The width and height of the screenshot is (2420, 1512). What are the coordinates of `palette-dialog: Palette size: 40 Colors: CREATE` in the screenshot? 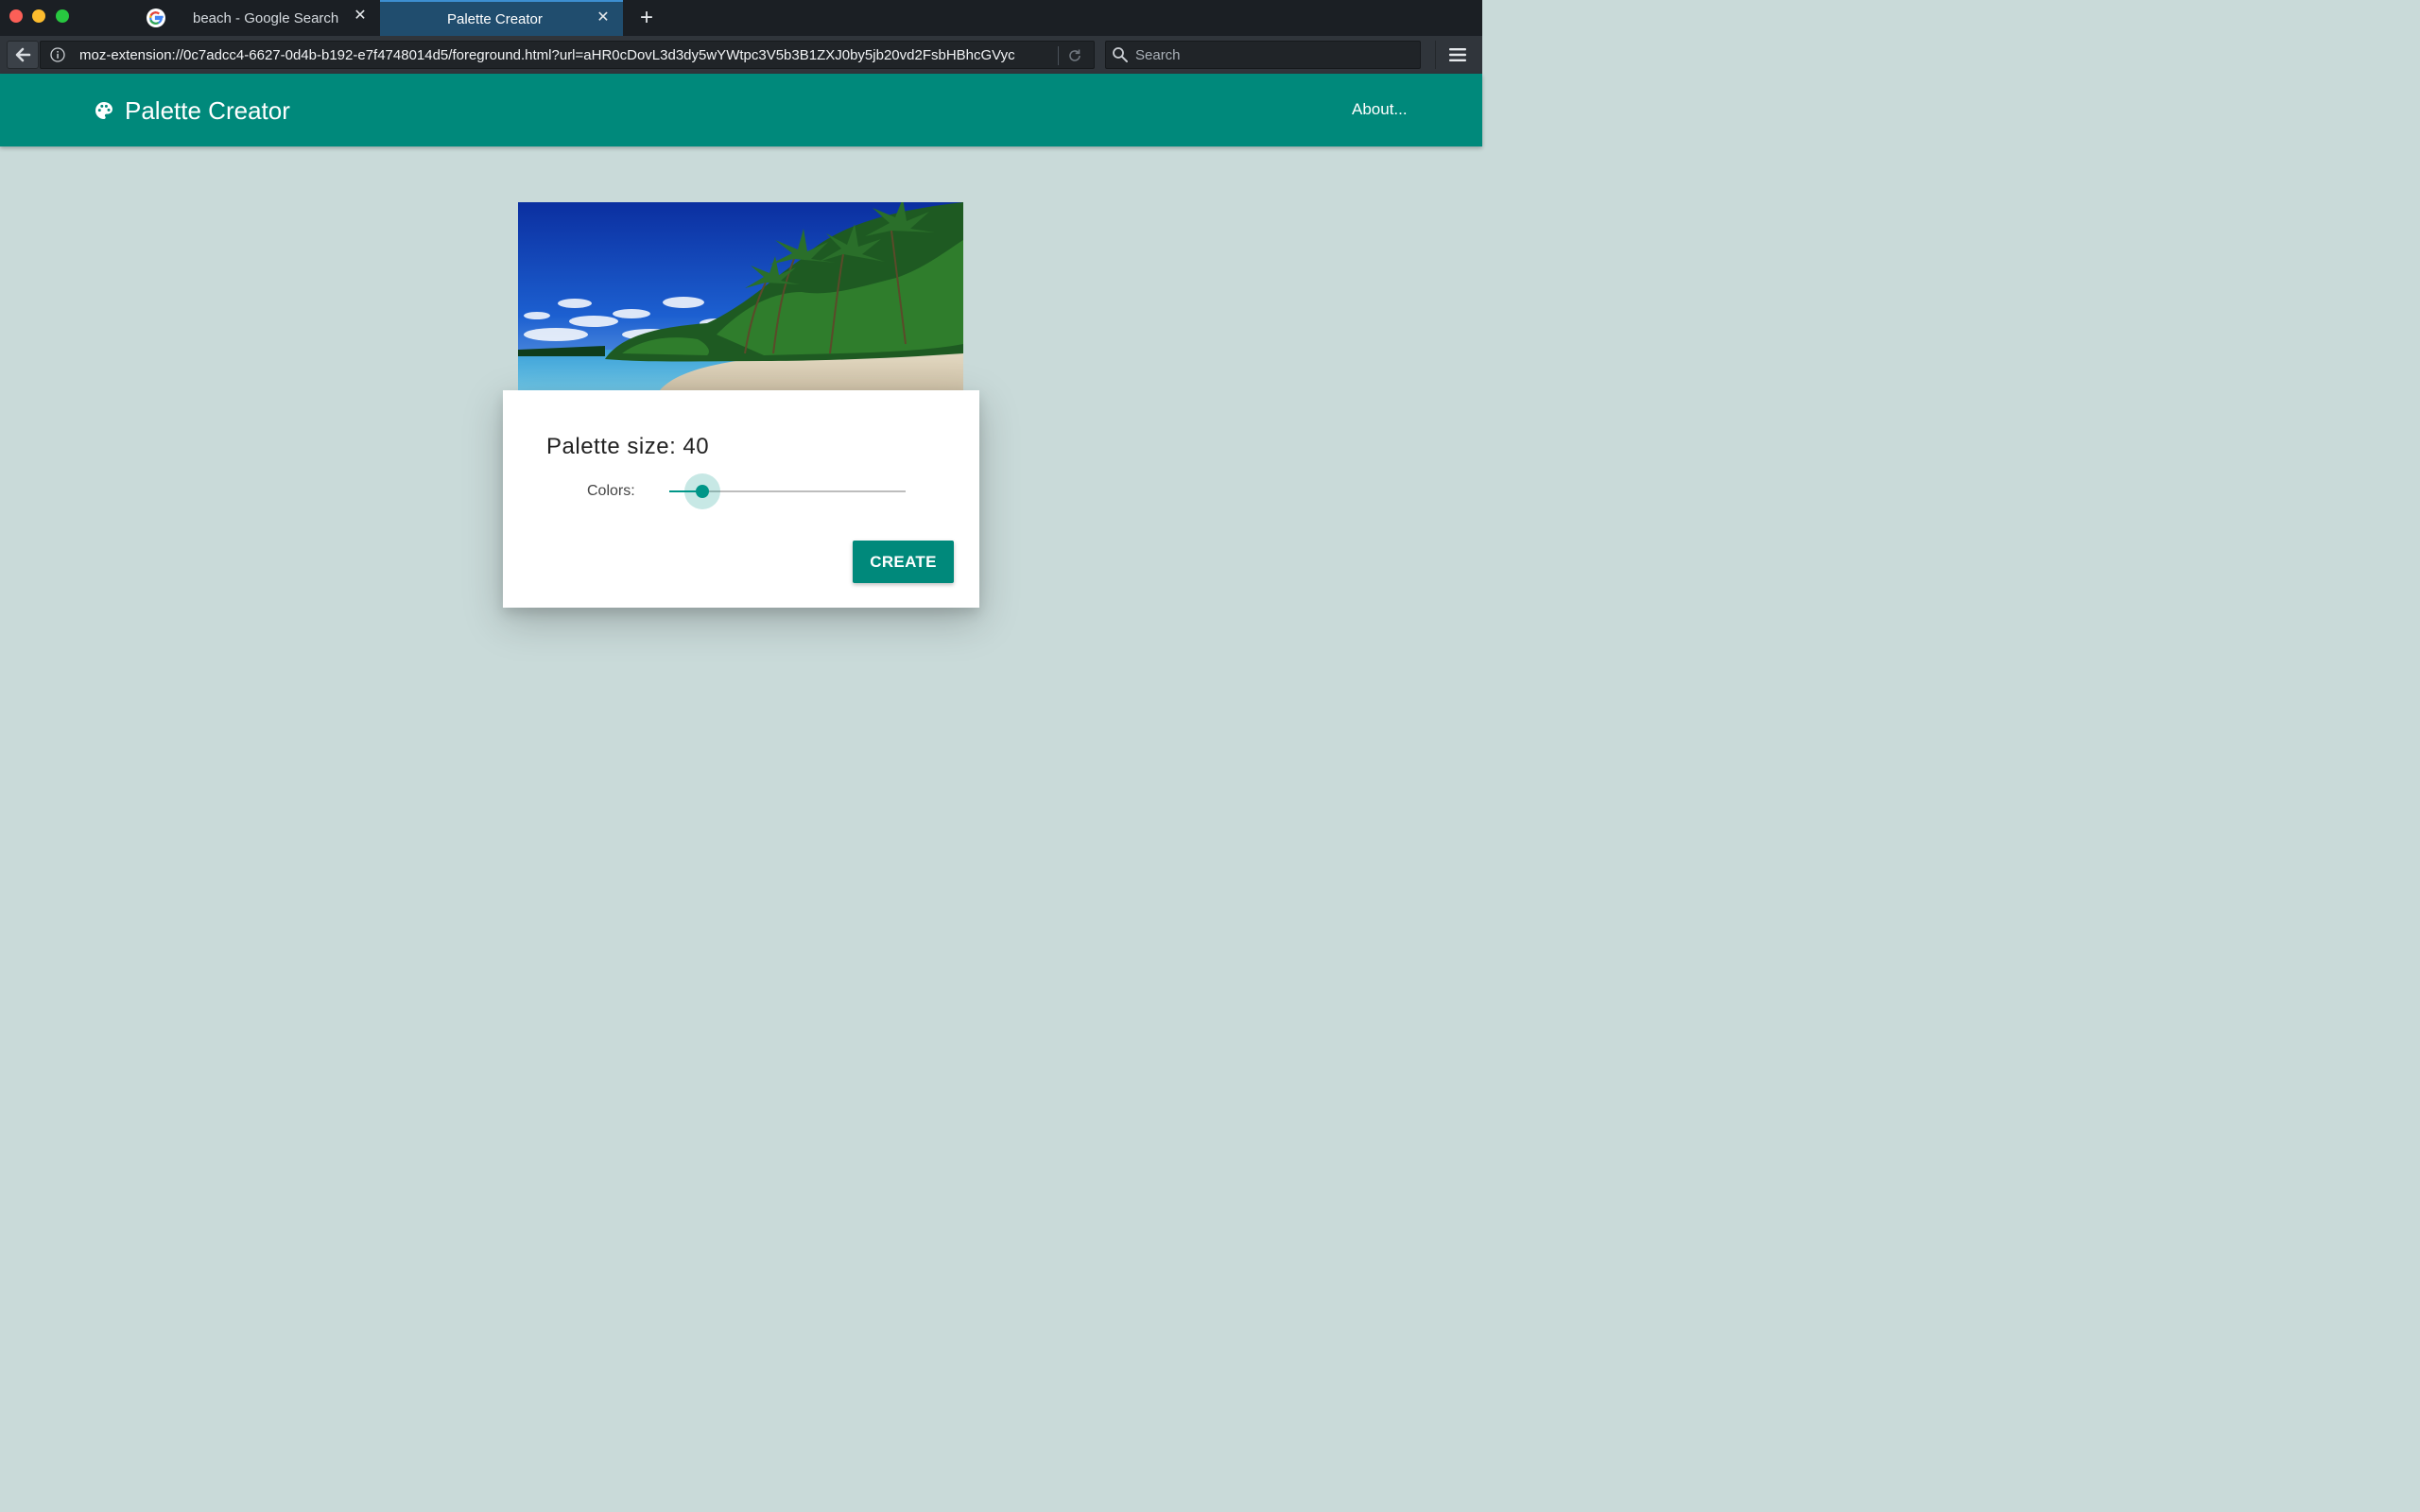 It's located at (741, 499).